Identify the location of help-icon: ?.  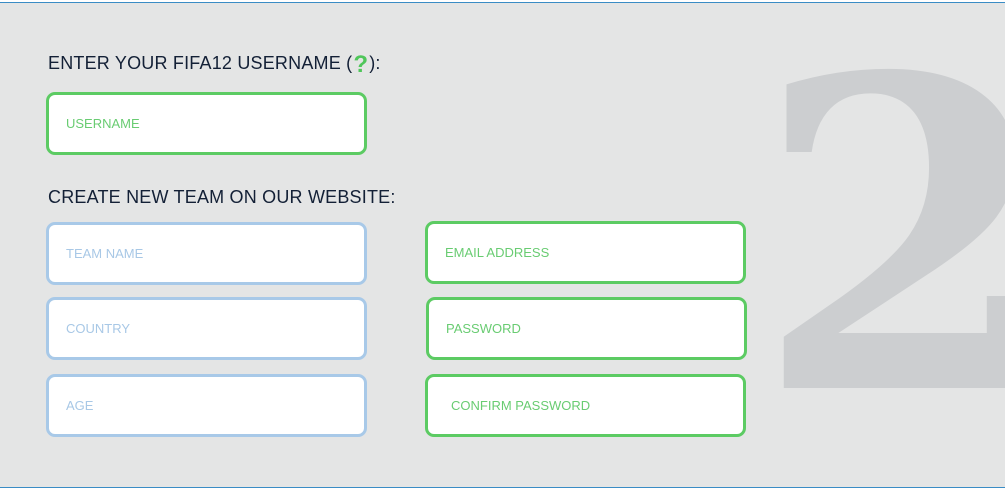
(360, 65).